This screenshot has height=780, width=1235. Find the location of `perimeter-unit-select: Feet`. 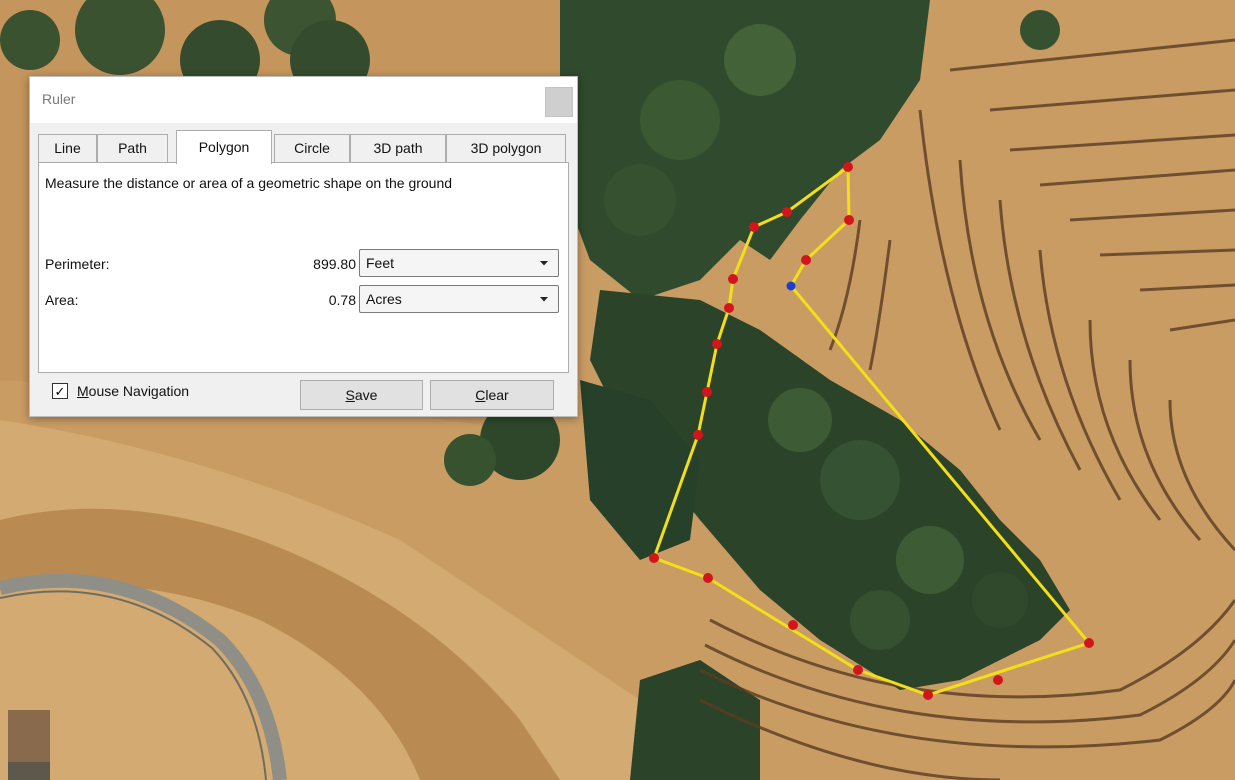

perimeter-unit-select: Feet is located at coordinates (459, 263).